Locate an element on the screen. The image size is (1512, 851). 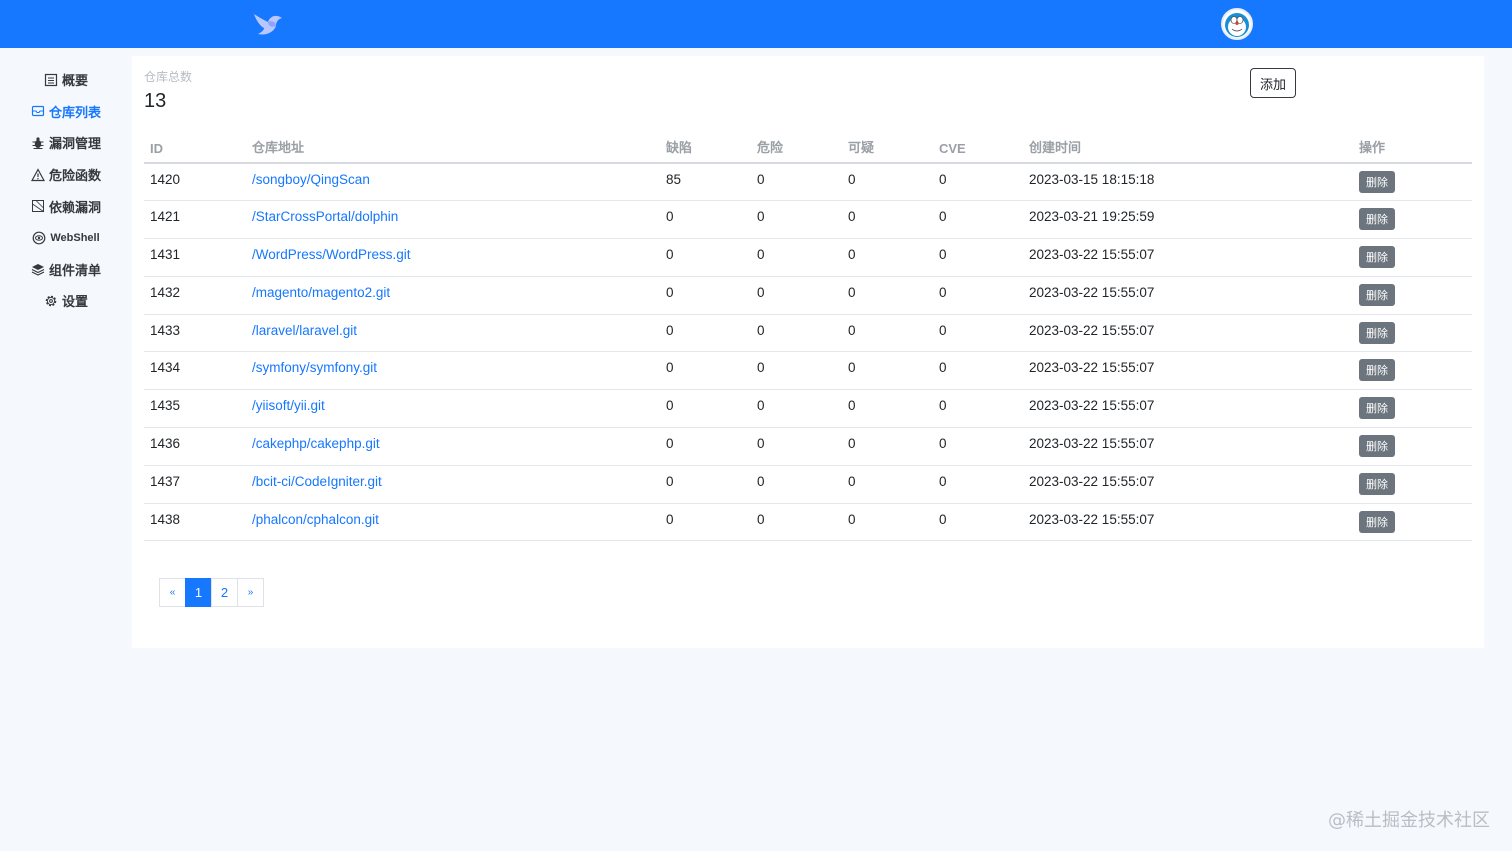
cell-id: 1420 is located at coordinates (195, 182).